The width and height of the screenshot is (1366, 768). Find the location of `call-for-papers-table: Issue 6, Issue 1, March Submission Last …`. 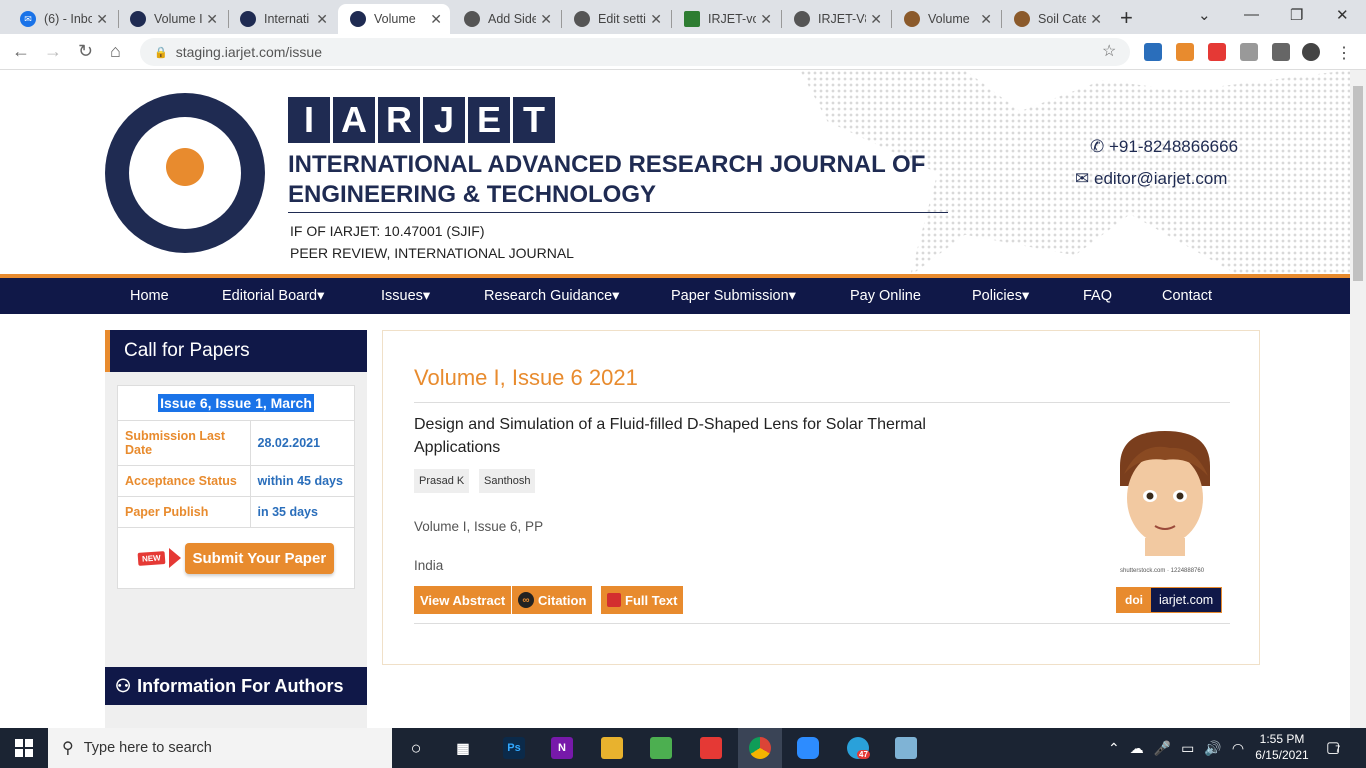

call-for-papers-table: Issue 6, Issue 1, March Submission Last … is located at coordinates (236, 487).